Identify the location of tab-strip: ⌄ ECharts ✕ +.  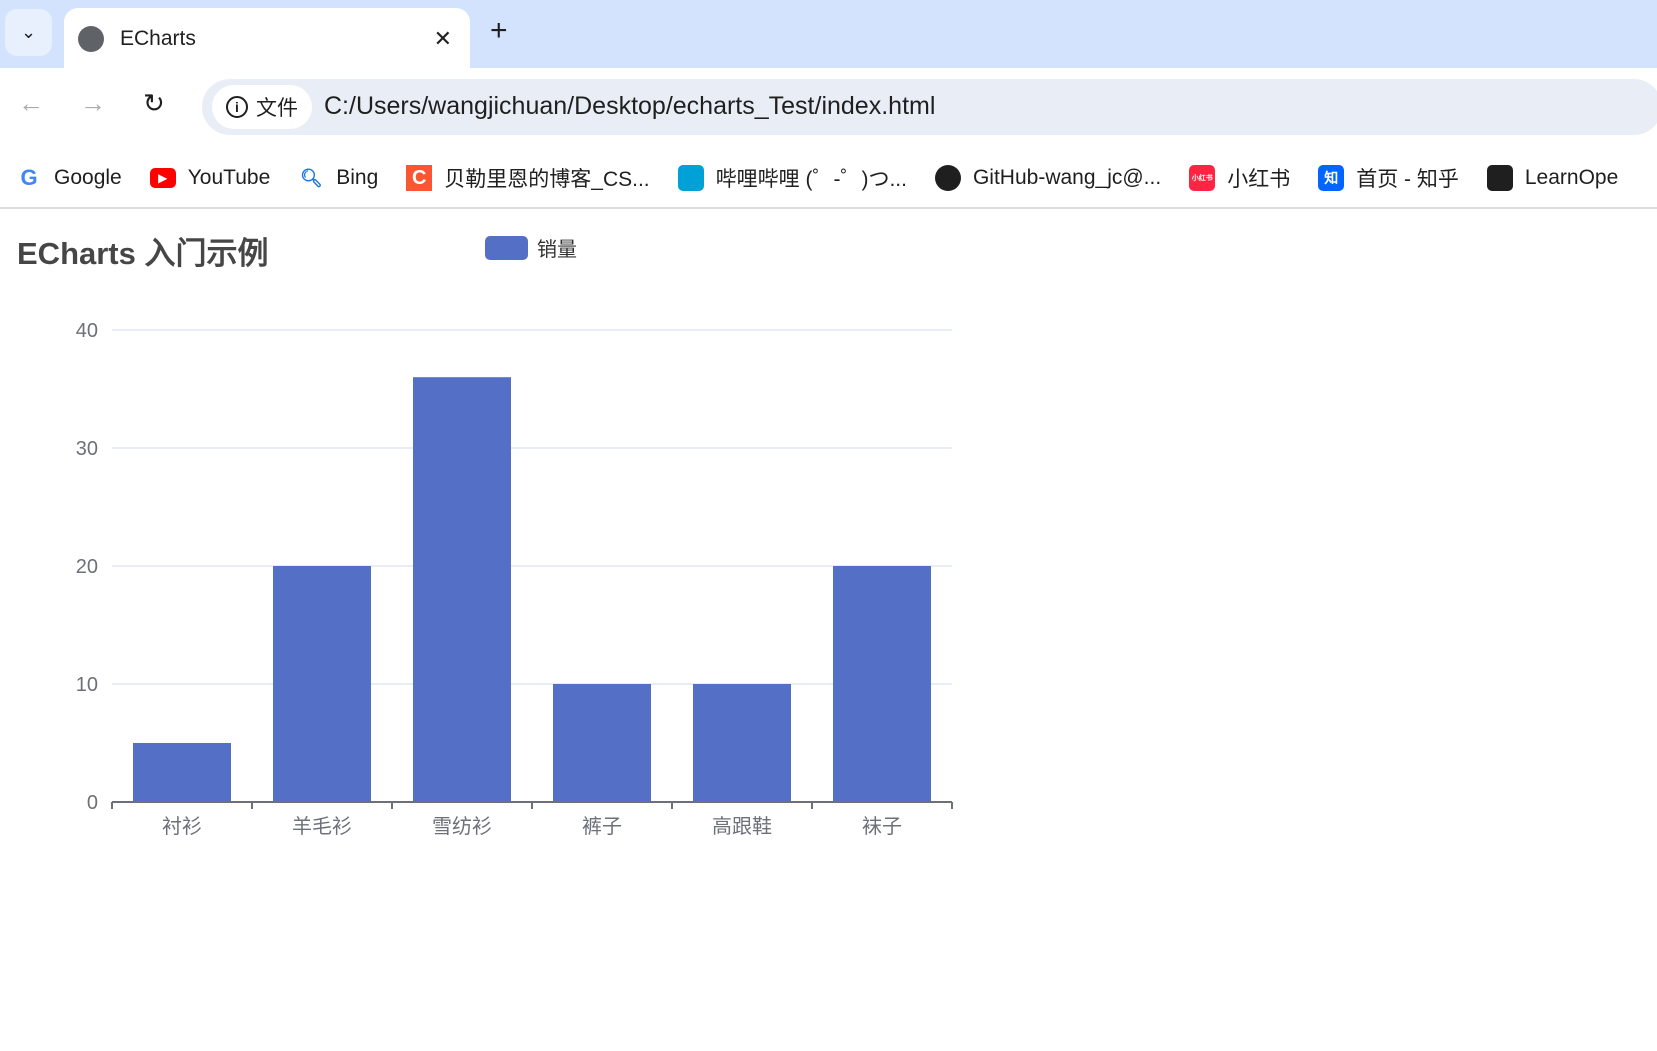
(828, 35).